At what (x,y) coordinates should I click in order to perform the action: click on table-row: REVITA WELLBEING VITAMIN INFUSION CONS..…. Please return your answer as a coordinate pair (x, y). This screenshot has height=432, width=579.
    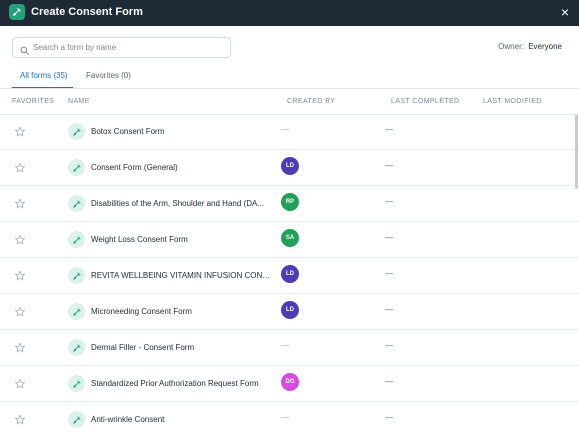
    Looking at the image, I should click on (289, 276).